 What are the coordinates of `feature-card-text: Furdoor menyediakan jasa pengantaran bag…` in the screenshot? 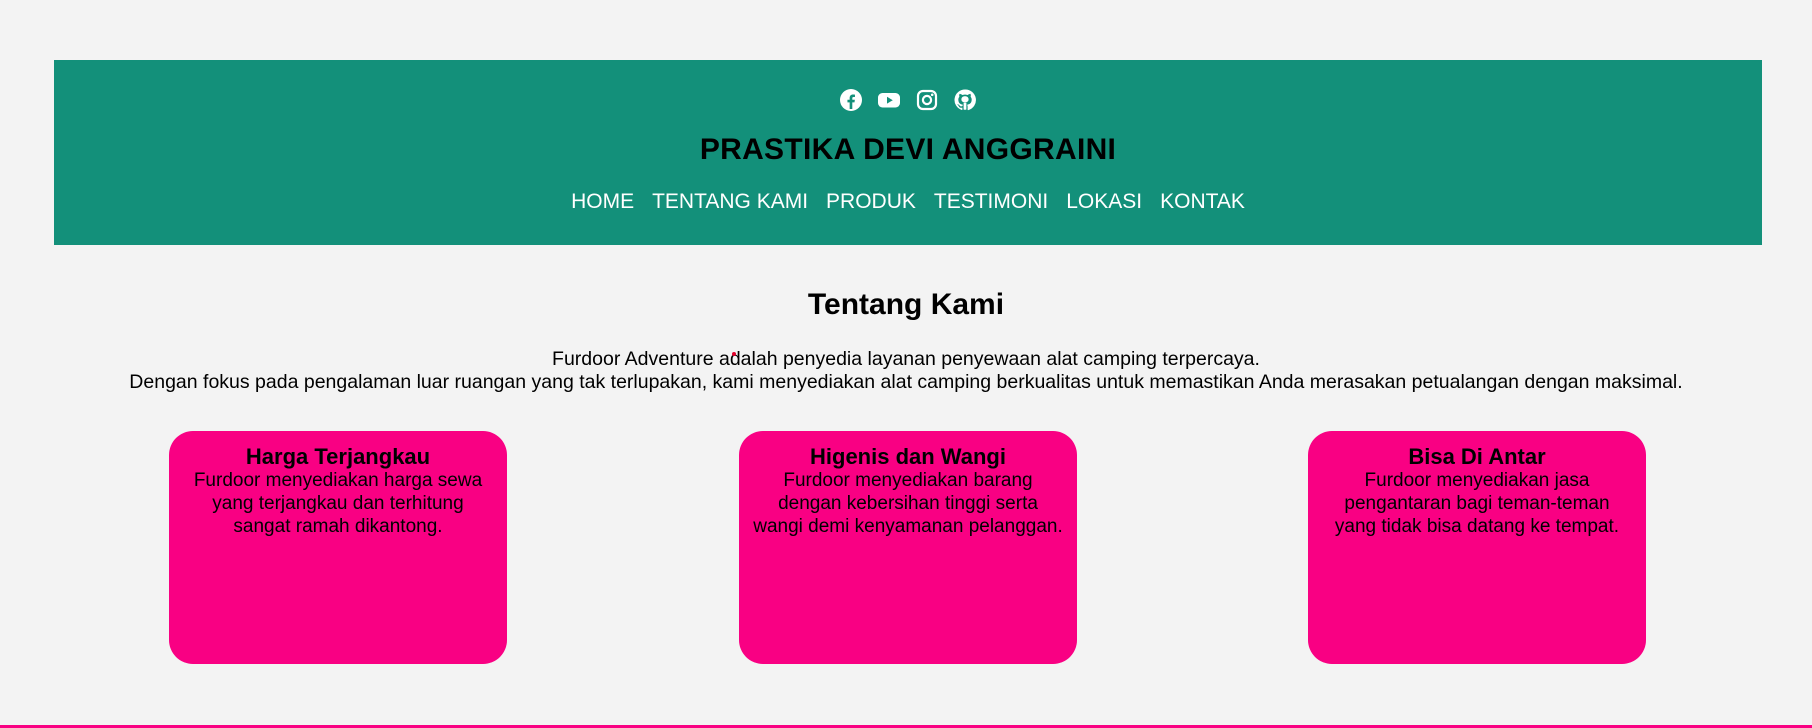 It's located at (1477, 503).